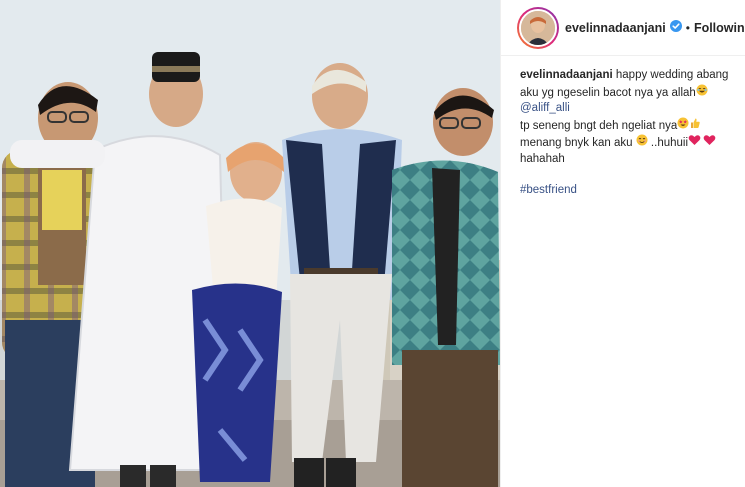  Describe the element at coordinates (683, 126) in the screenshot. I see `star-struck-emoji-icon` at that location.